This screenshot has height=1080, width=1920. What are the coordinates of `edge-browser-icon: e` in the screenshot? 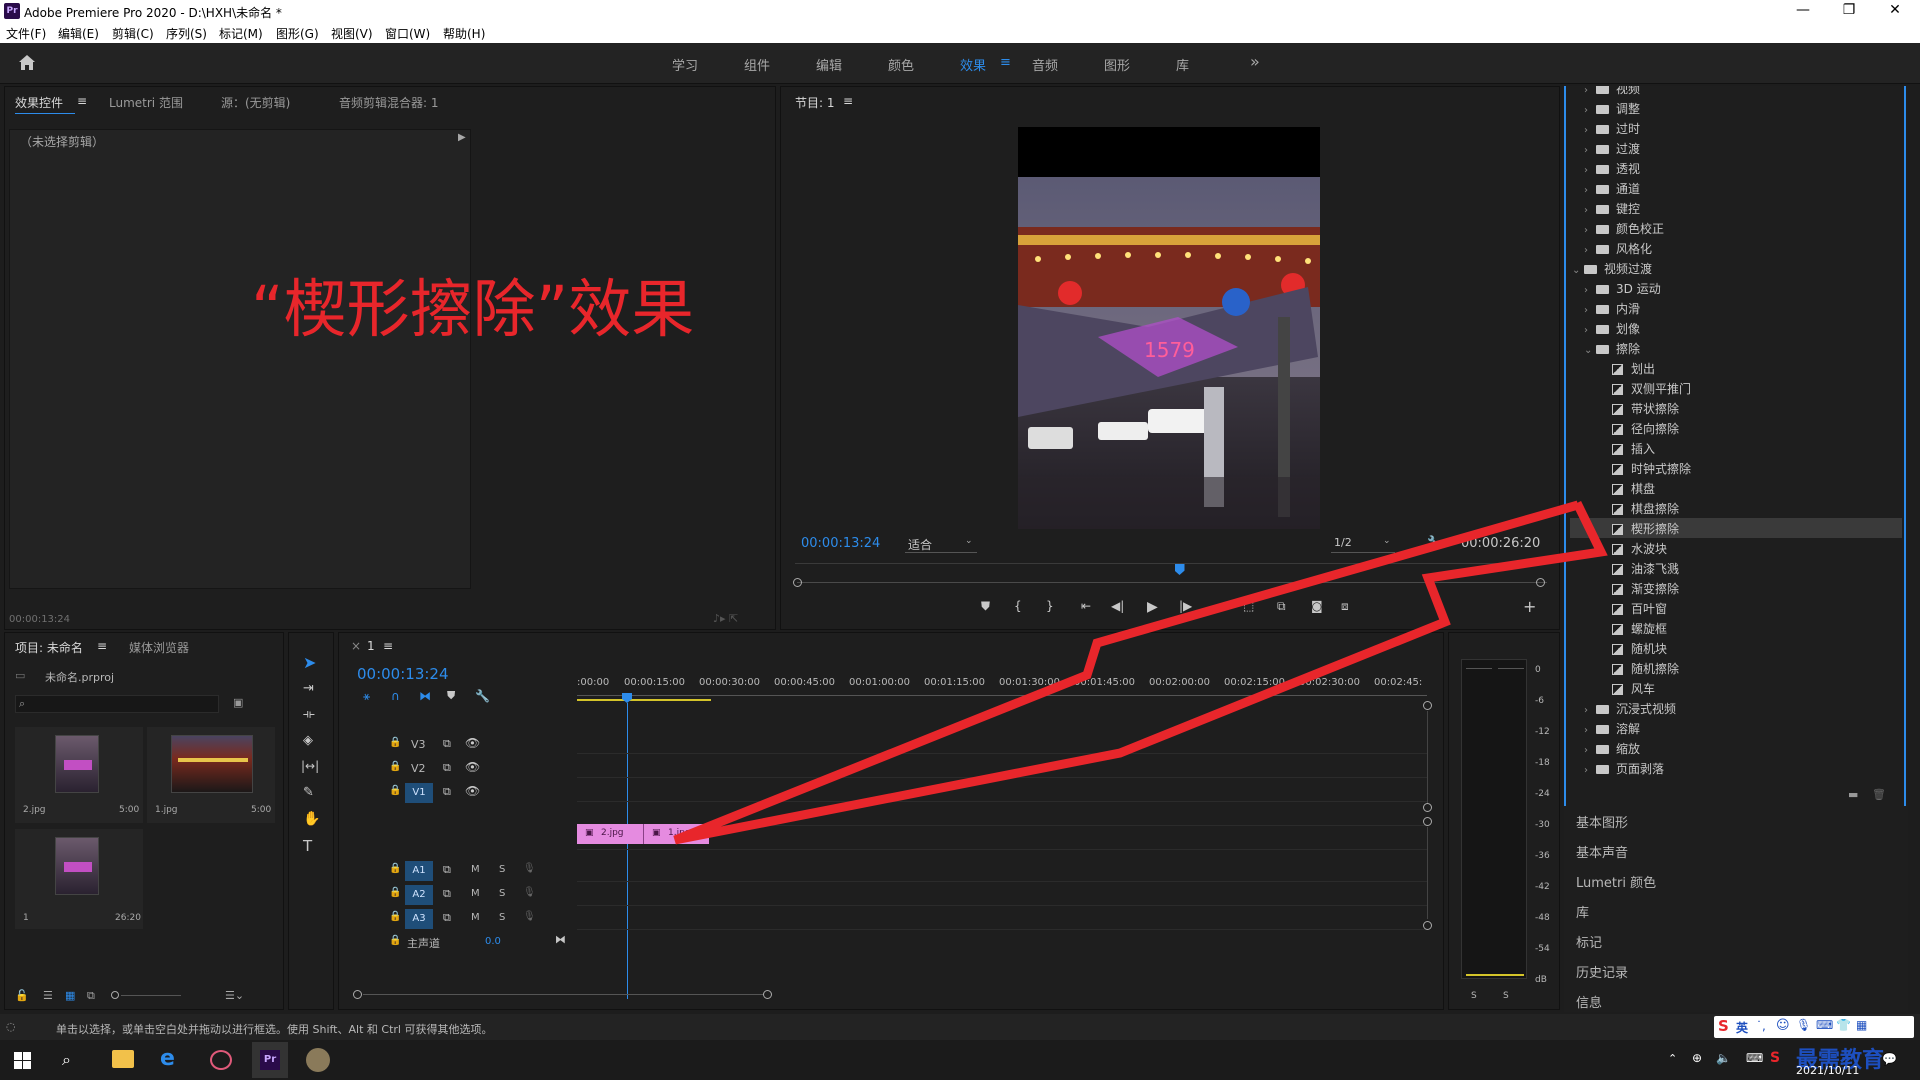 It's located at (167, 1058).